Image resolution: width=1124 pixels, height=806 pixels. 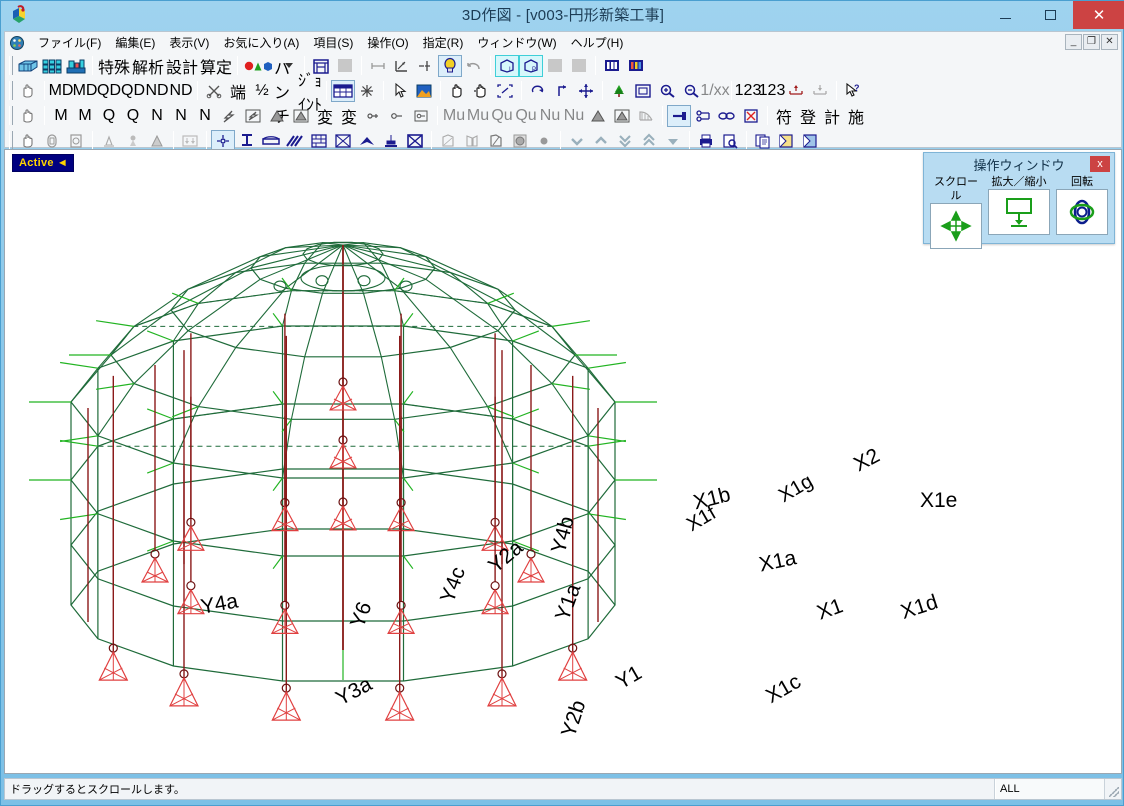 I want to click on tree-button, so click(x=619, y=91).